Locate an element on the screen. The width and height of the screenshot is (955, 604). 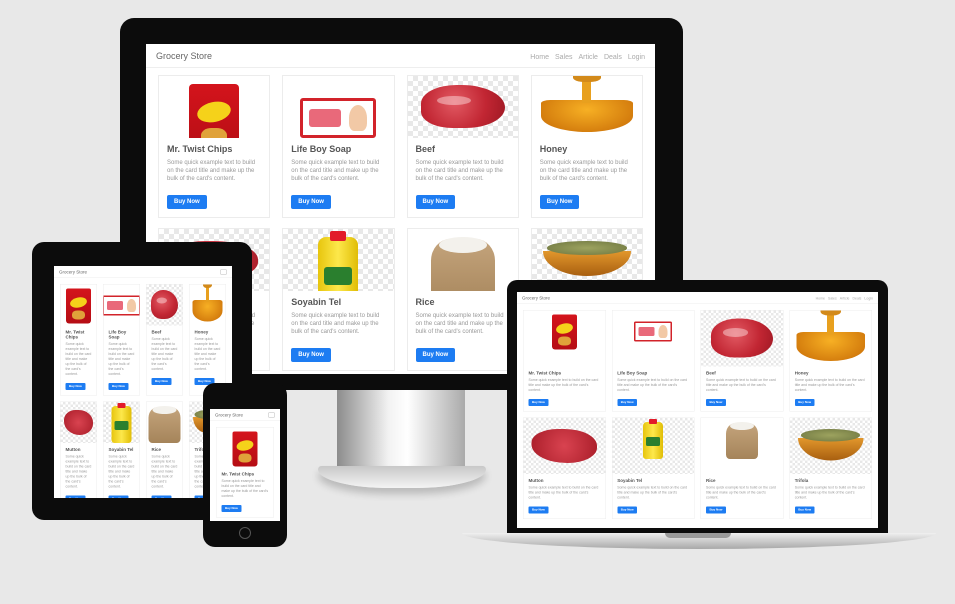
oil-bottle-icon is located at coordinates (338, 261).